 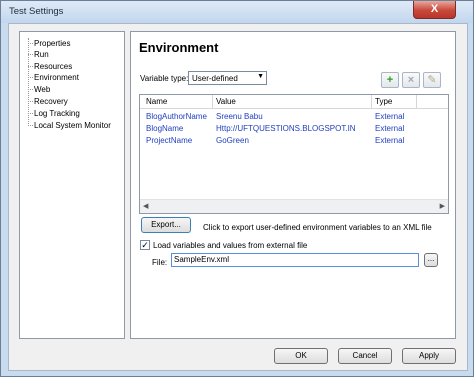 What do you see at coordinates (383, 101) in the screenshot?
I see `column-header-type: Type` at bounding box center [383, 101].